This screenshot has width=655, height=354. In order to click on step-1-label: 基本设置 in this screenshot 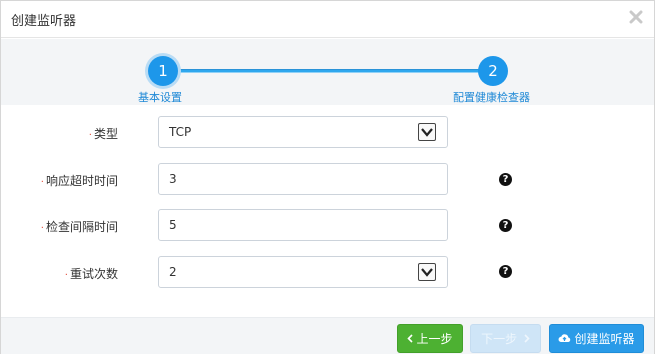, I will do `click(160, 97)`.